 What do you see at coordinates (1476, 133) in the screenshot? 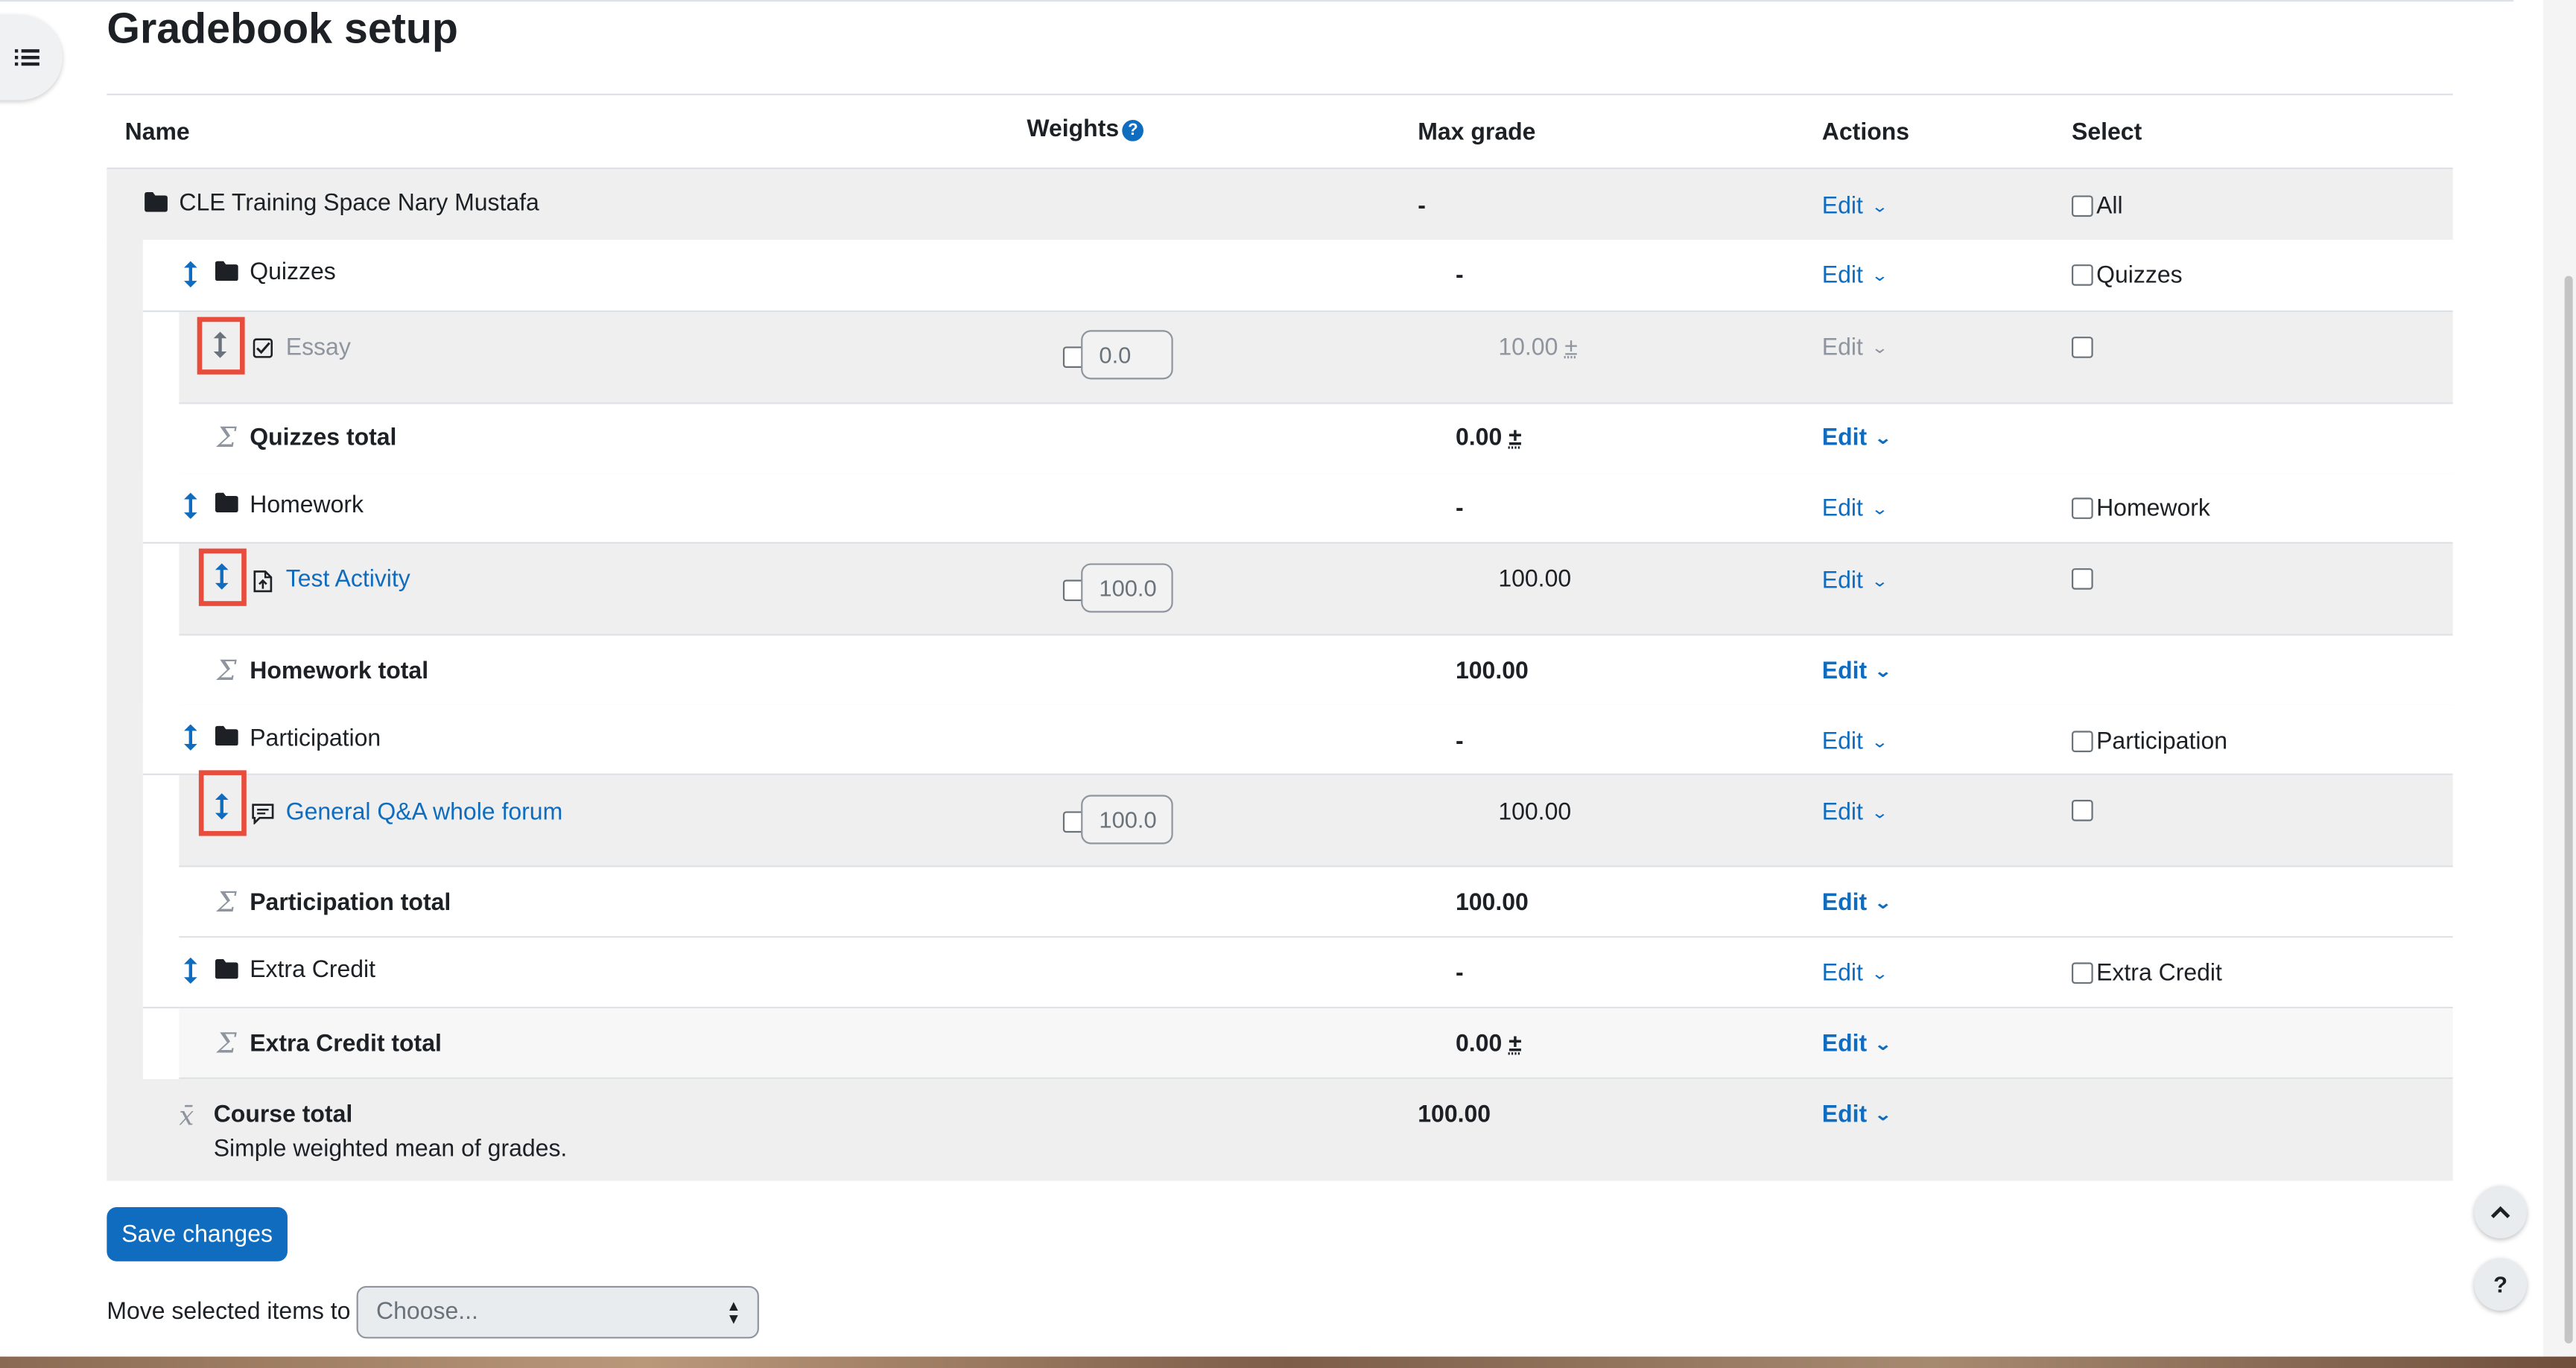
I see `header-max-grade: Max grade` at bounding box center [1476, 133].